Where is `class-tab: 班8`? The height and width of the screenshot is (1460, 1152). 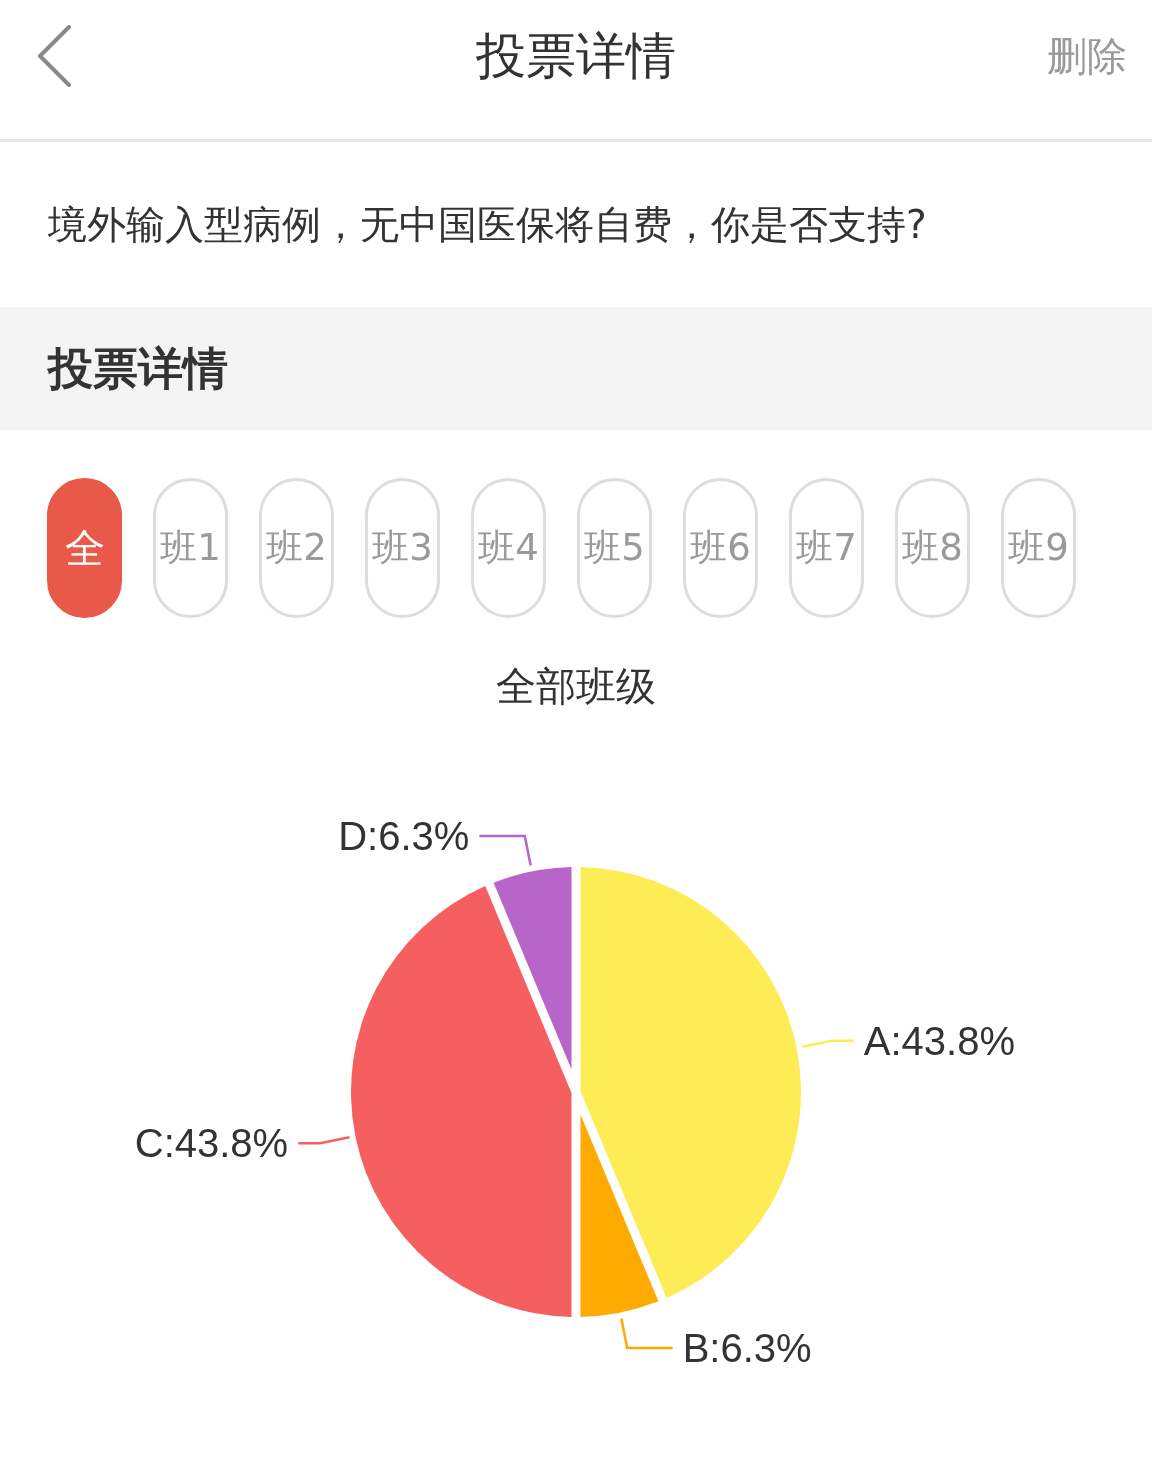
class-tab: 班8 is located at coordinates (932, 548).